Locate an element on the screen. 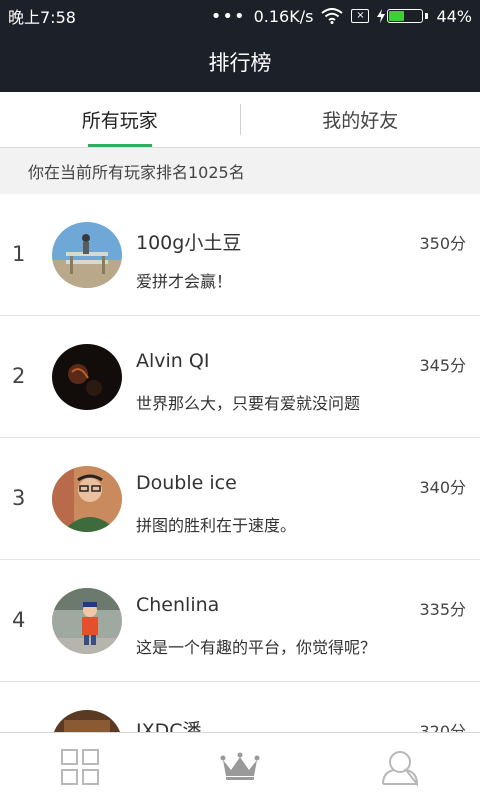 This screenshot has width=480, height=800. tab-all-players: 所有玩家 is located at coordinates (120, 119).